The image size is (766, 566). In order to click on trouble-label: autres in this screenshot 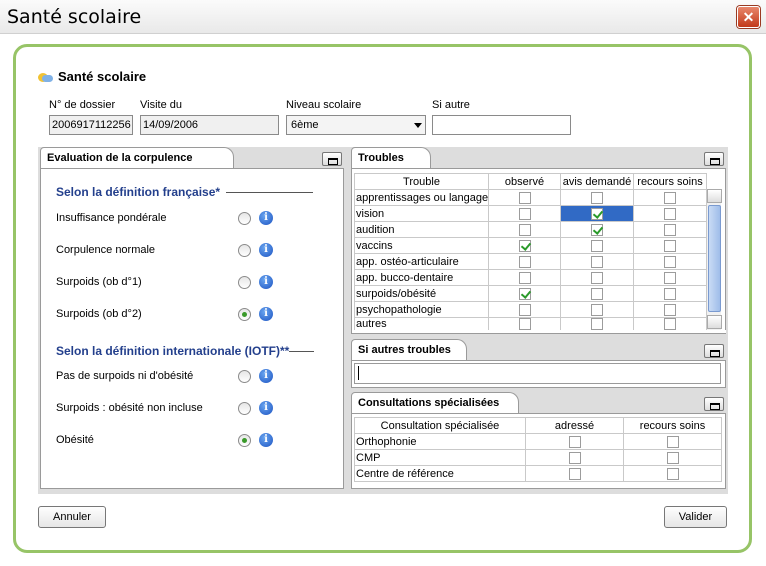, I will do `click(421, 324)`.